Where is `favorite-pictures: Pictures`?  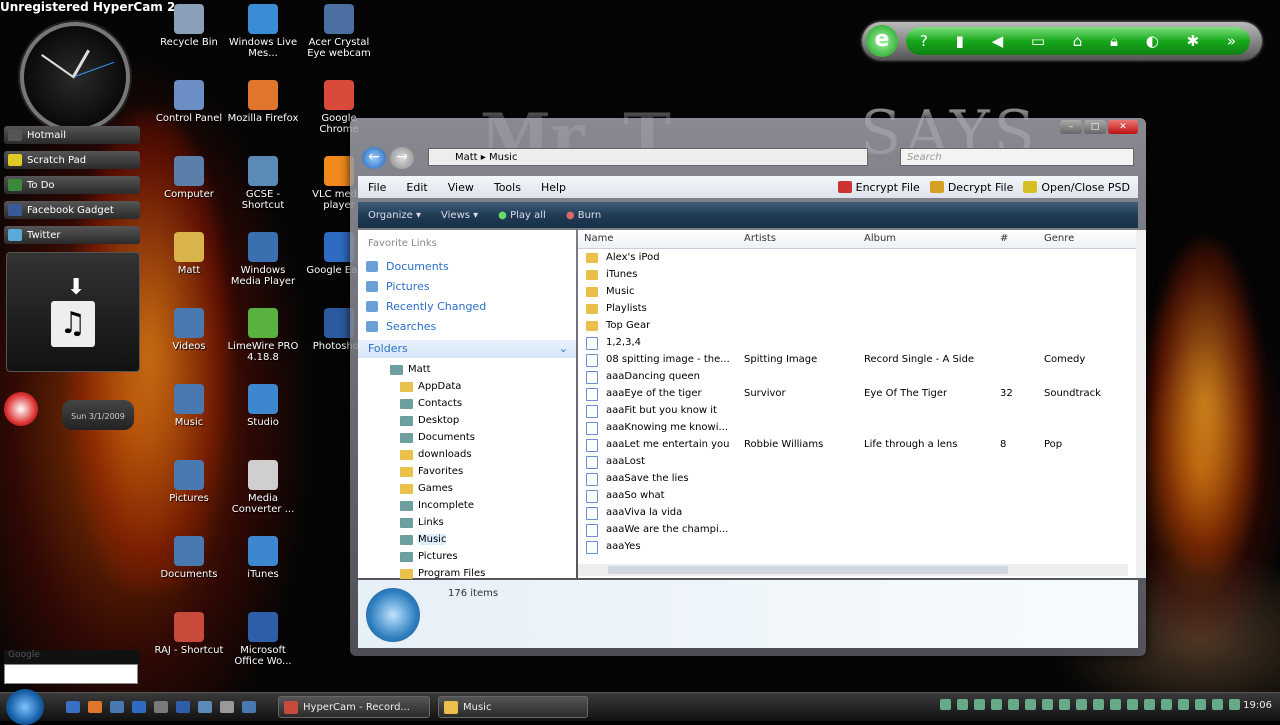
favorite-pictures: Pictures is located at coordinates (398, 286).